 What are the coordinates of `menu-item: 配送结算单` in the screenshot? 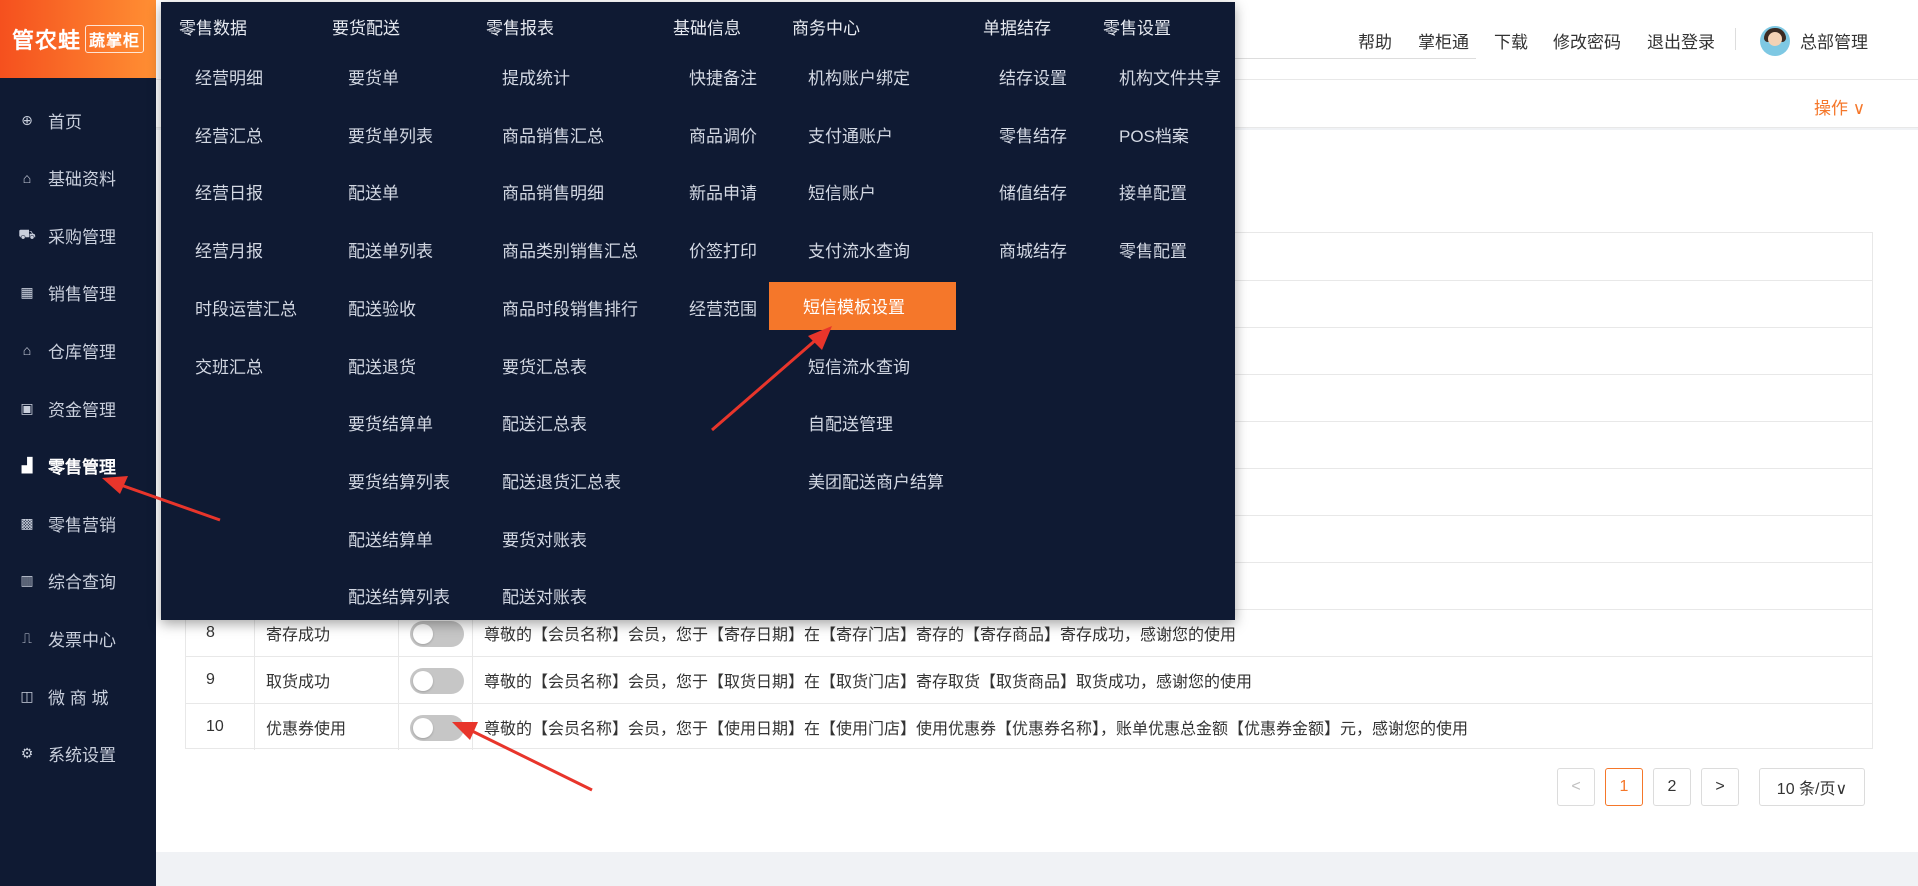 It's located at (390, 538).